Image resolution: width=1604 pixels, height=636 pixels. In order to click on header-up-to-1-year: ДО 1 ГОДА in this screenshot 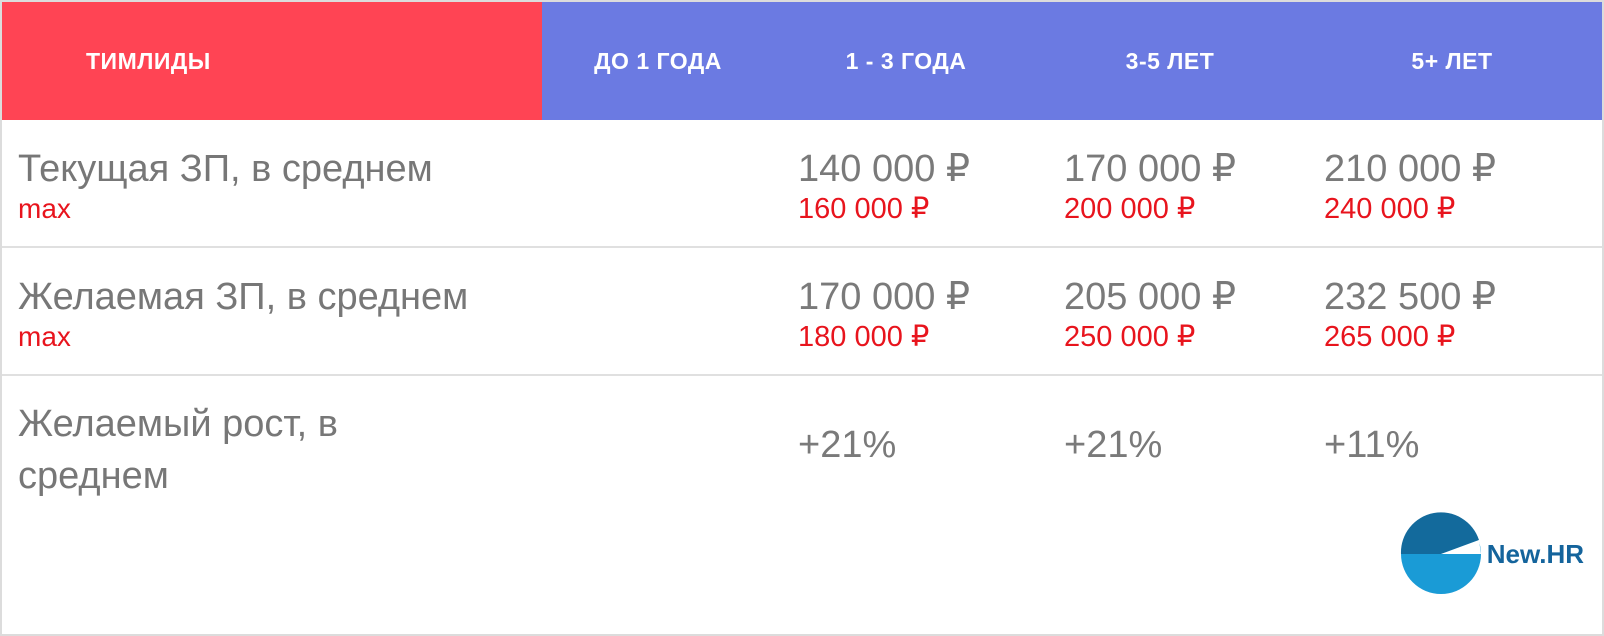, I will do `click(658, 61)`.